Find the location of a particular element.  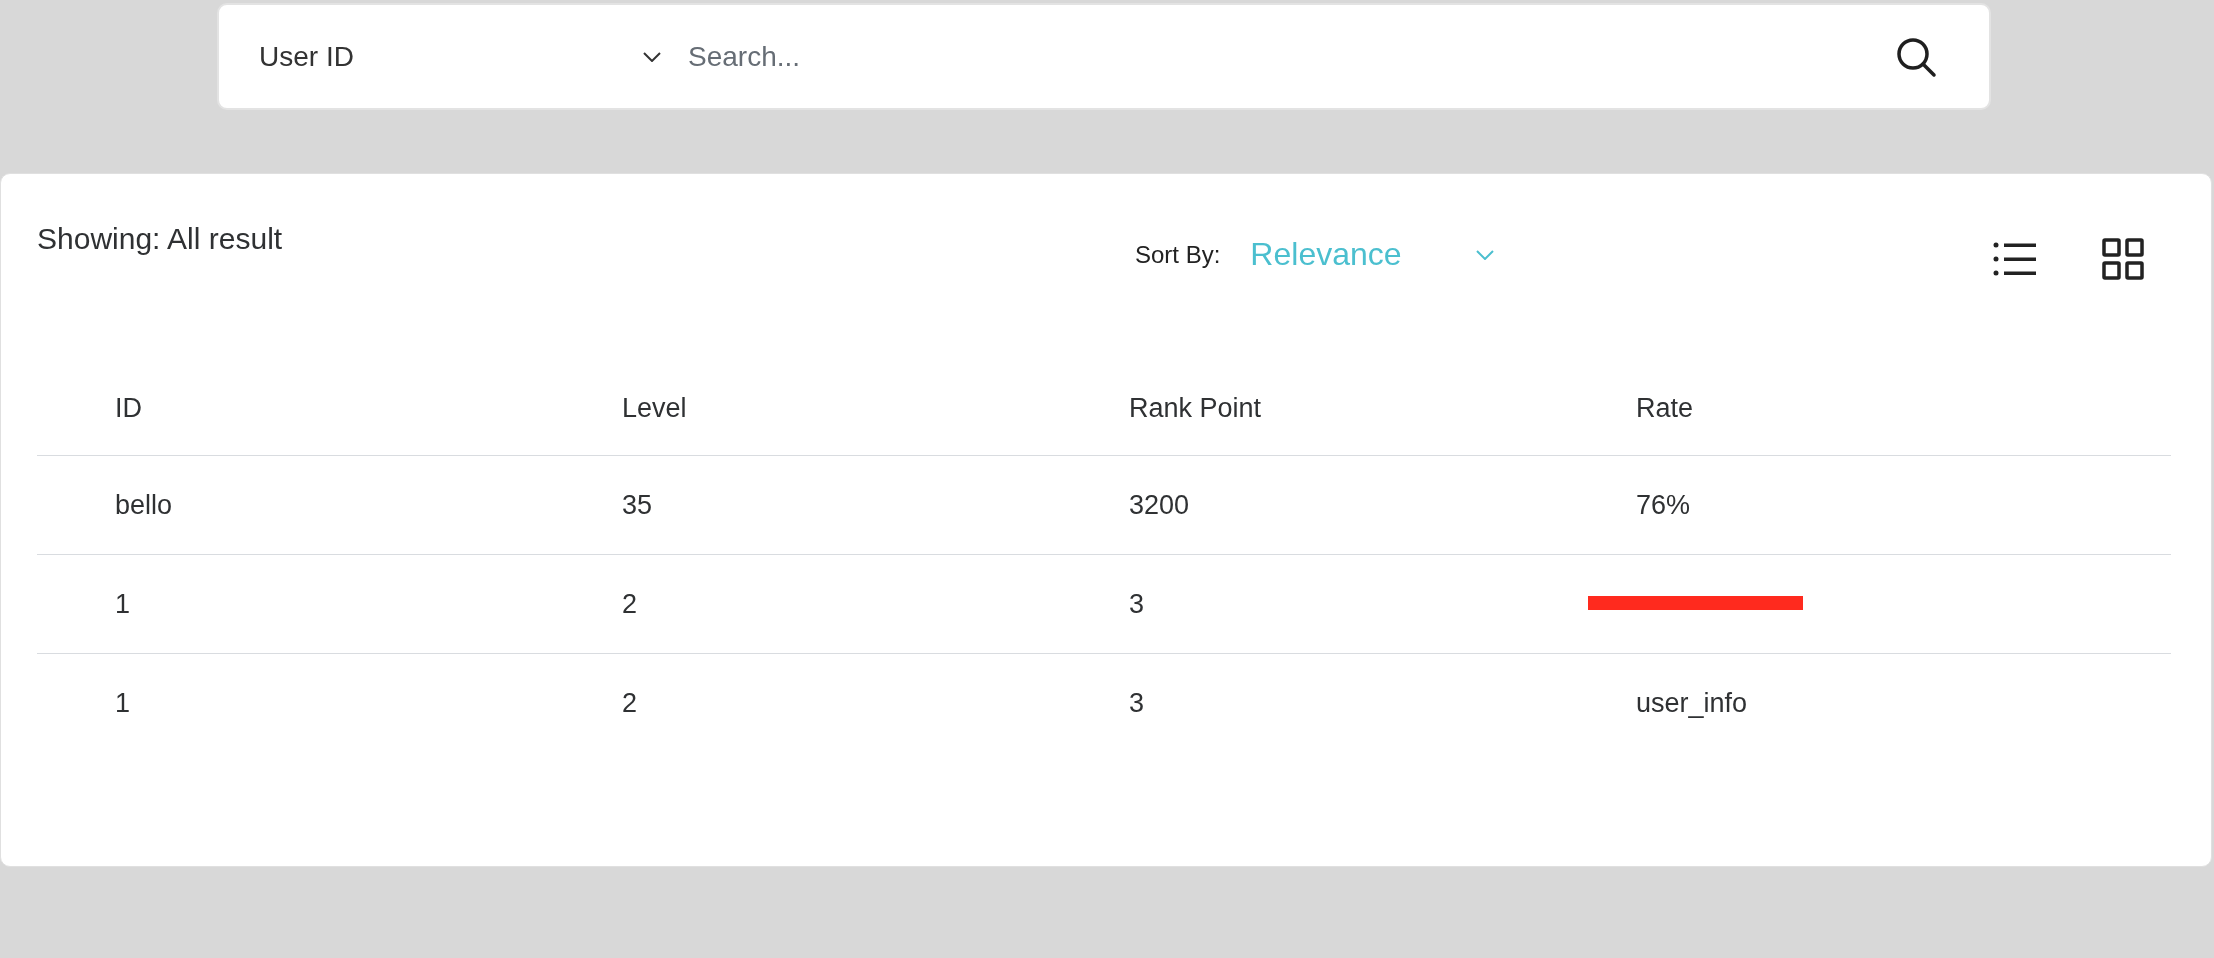

column-header: Level is located at coordinates (655, 408).